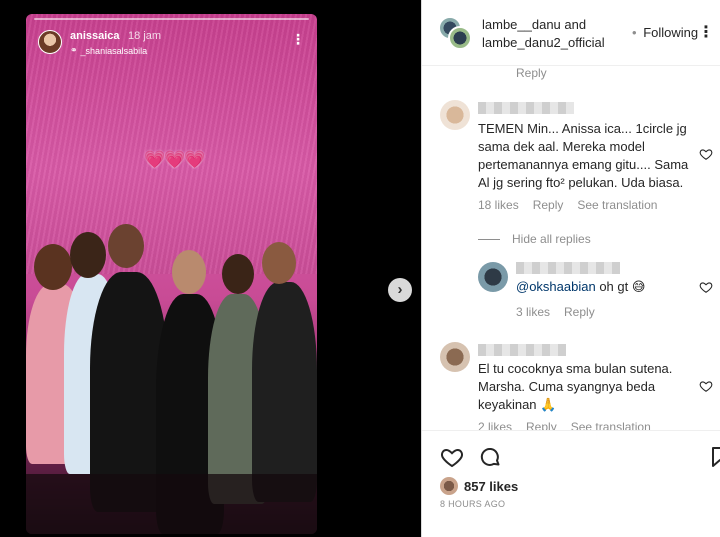  I want to click on avatar, so click(460, 38).